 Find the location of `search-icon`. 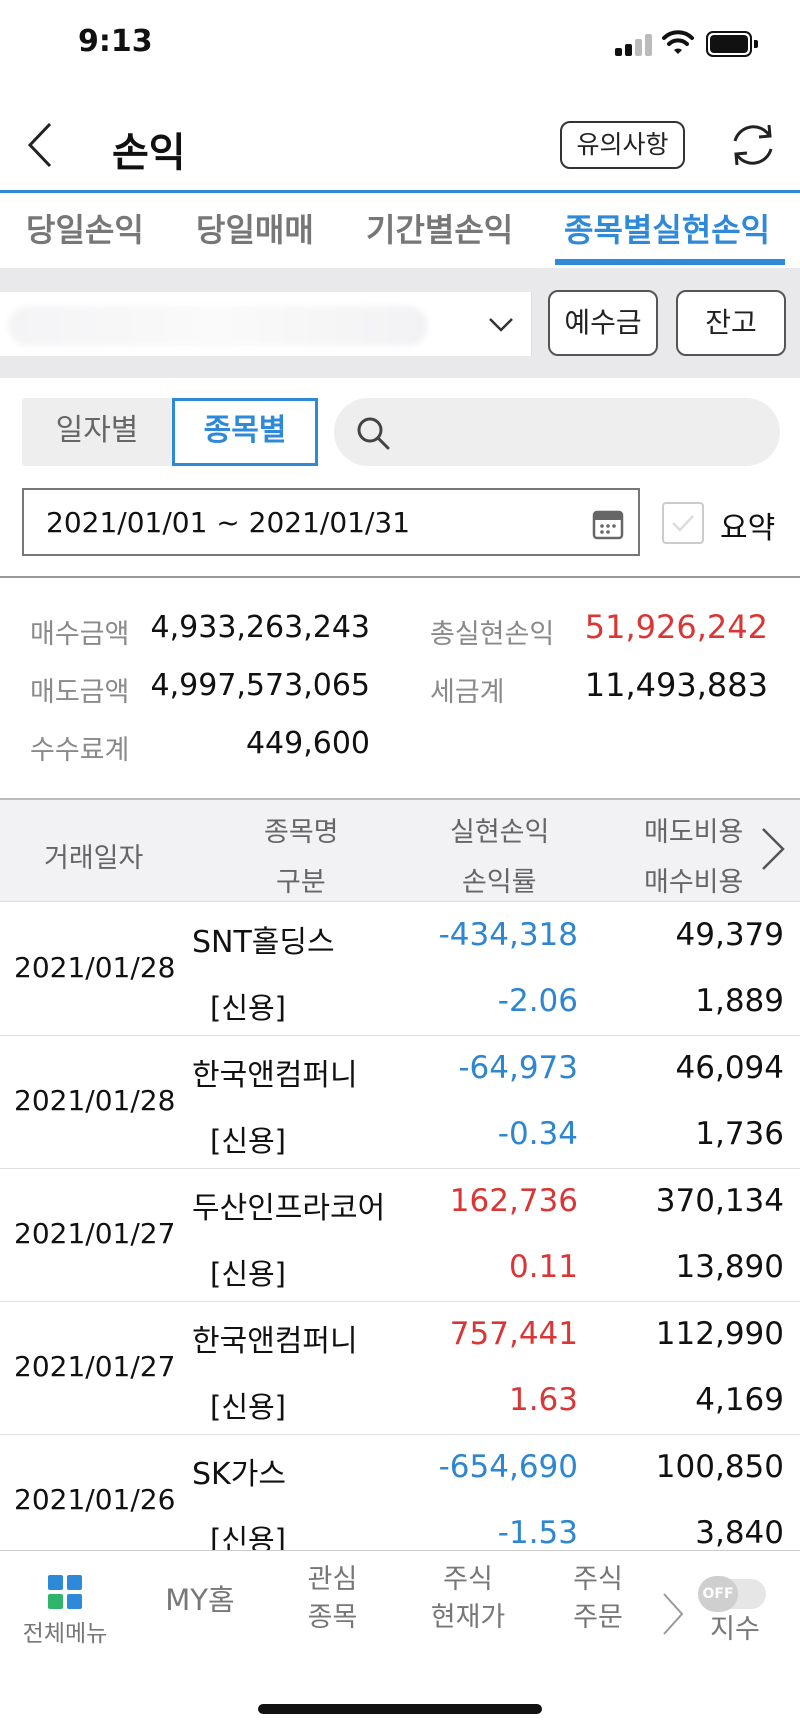

search-icon is located at coordinates (373, 433).